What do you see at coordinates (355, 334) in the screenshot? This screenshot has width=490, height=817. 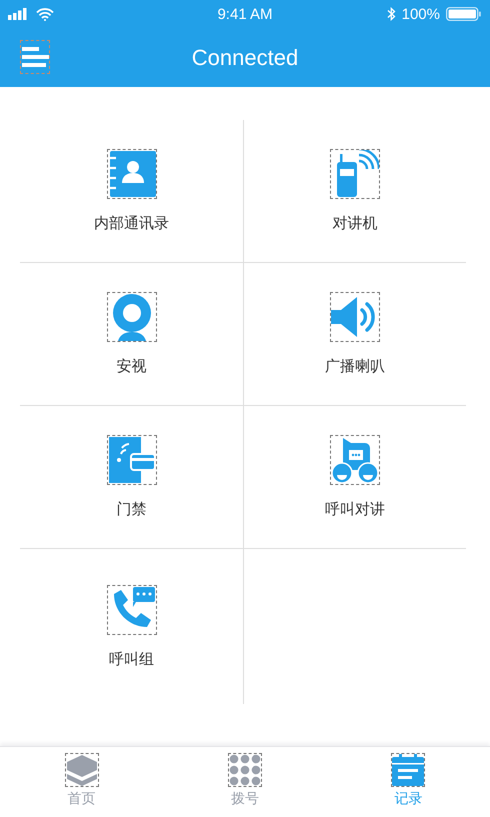 I see `feature-tile: 广播喇叭` at bounding box center [355, 334].